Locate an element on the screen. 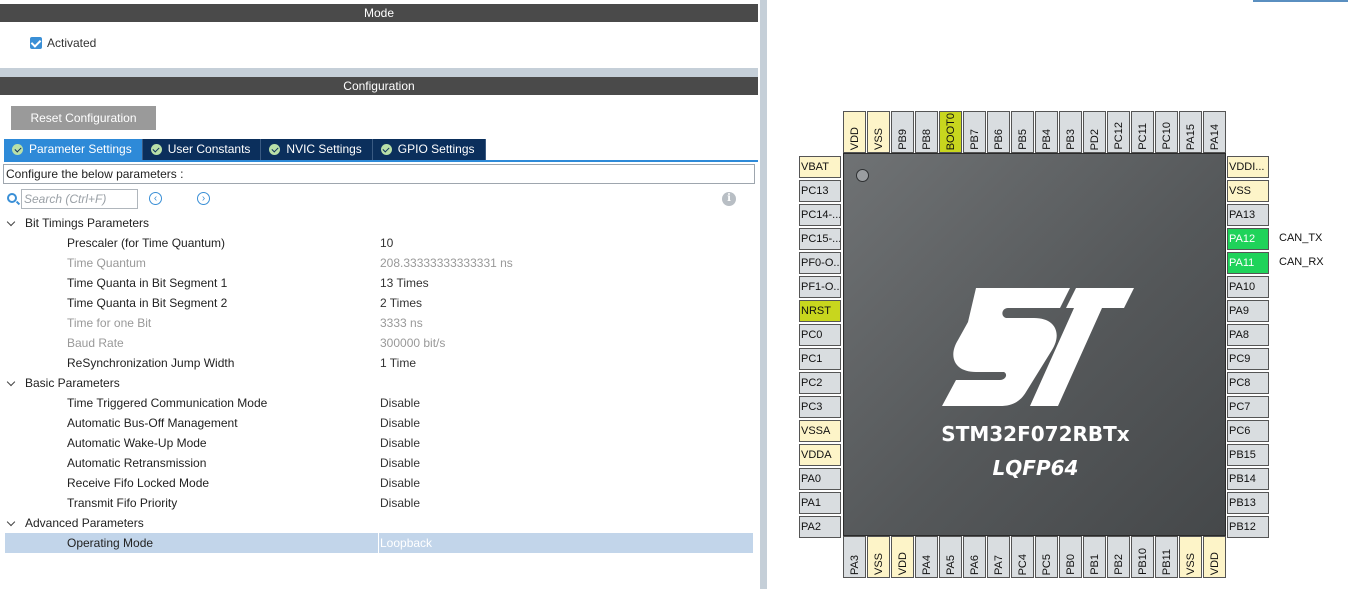 The image size is (1348, 589). parameter-value: Loopback is located at coordinates (405, 543).